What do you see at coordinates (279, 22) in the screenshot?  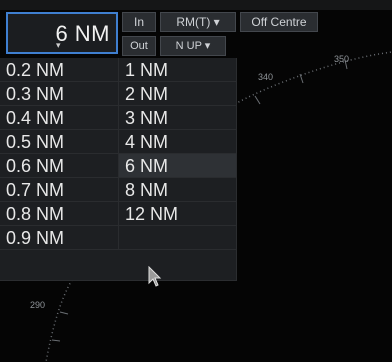 I see `off-centre-button: Off Centre` at bounding box center [279, 22].